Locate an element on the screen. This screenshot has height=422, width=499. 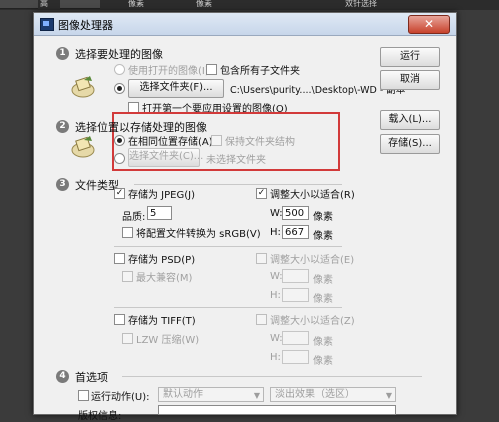
jpeg-height-input: 667 is located at coordinates (295, 232).